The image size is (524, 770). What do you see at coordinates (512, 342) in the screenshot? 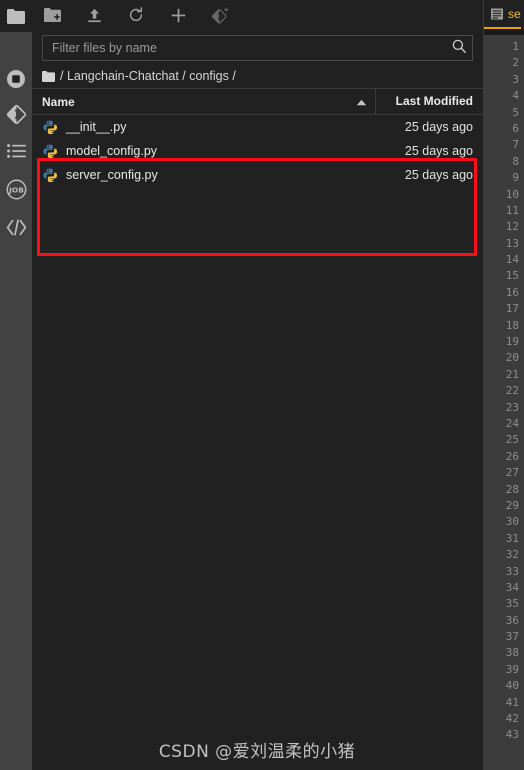
I see `line-number: 19` at bounding box center [512, 342].